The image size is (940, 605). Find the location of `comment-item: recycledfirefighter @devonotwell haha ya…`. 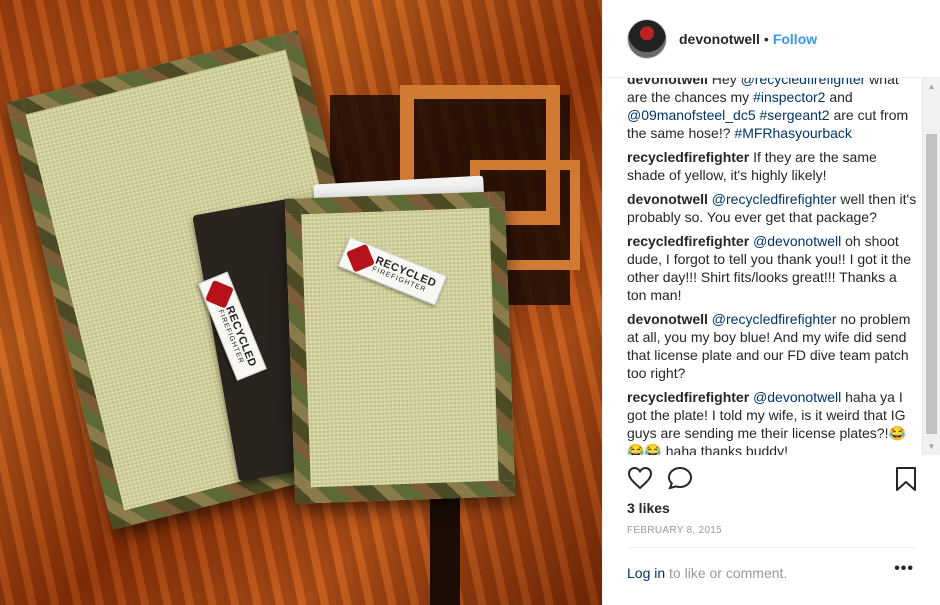

comment-item: recycledfirefighter @devonotwell haha ya… is located at coordinates (772, 421).